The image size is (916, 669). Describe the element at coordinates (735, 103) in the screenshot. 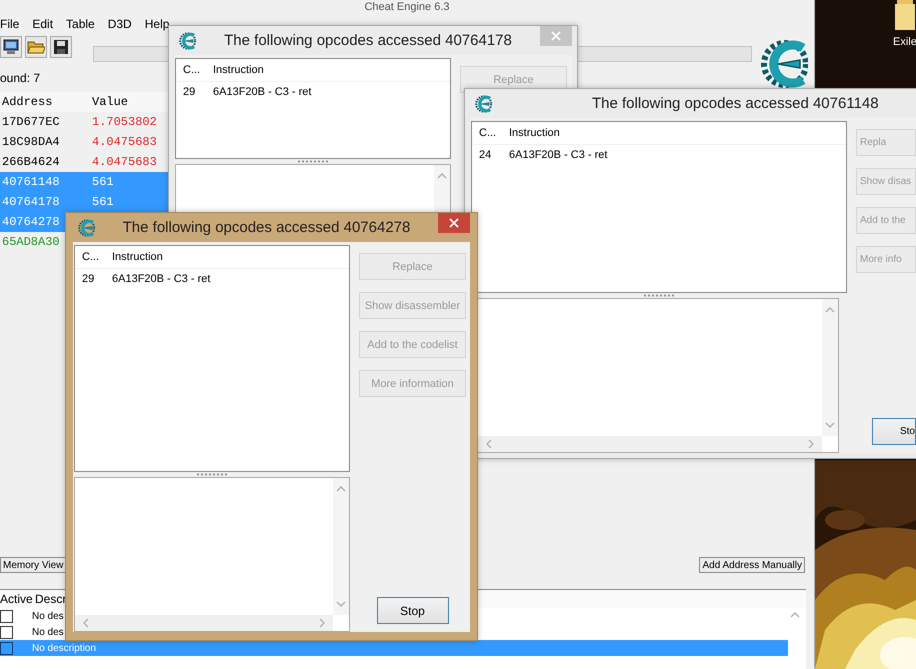

I see `window-title: The following opcodes accessed 40761148` at that location.